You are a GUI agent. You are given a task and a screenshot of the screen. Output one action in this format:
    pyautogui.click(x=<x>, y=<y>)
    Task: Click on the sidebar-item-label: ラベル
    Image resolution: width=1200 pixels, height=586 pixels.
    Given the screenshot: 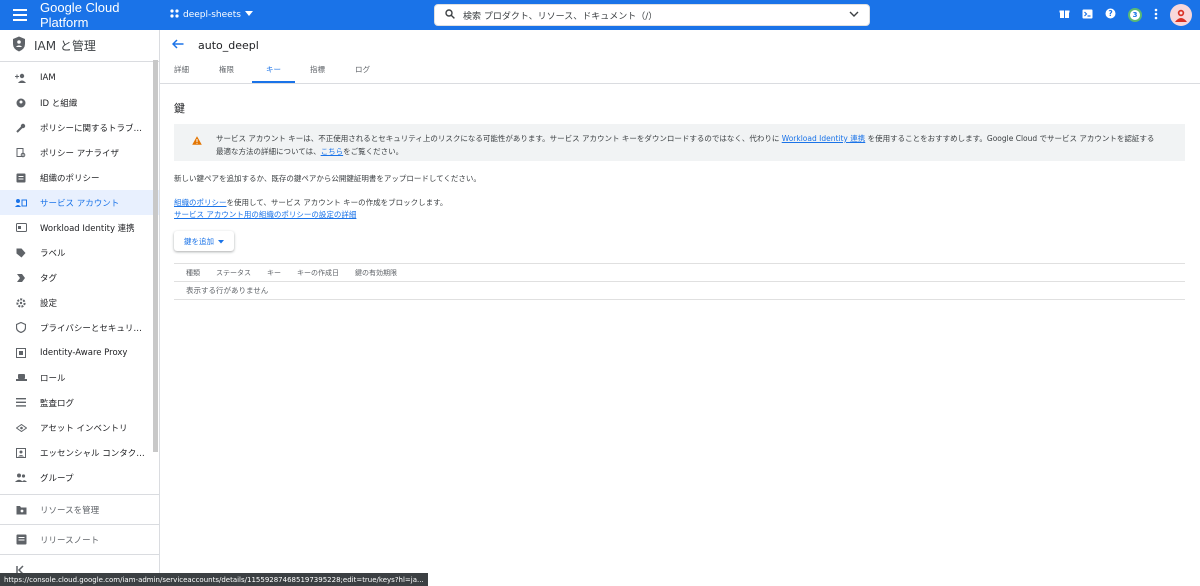 What is the action you would take?
    pyautogui.click(x=53, y=253)
    